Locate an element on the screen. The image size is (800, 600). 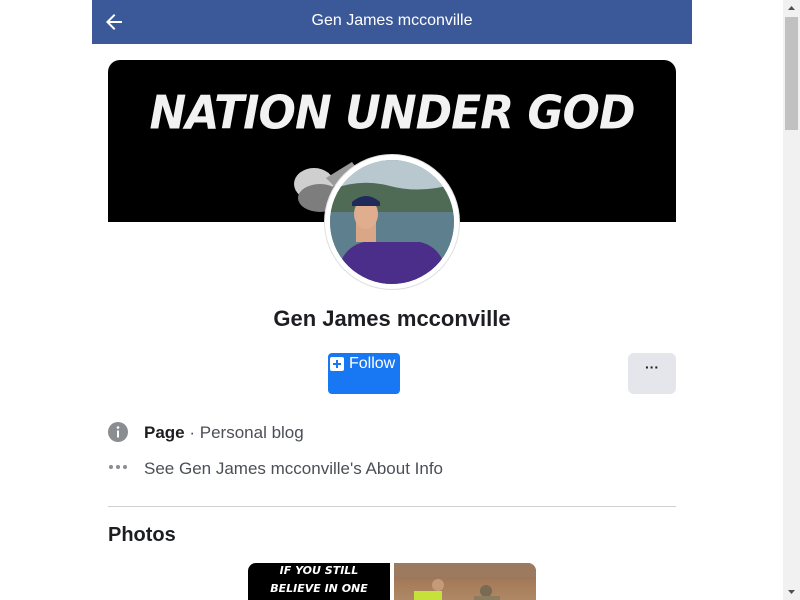
photo-thumbnail is located at coordinates (465, 581).